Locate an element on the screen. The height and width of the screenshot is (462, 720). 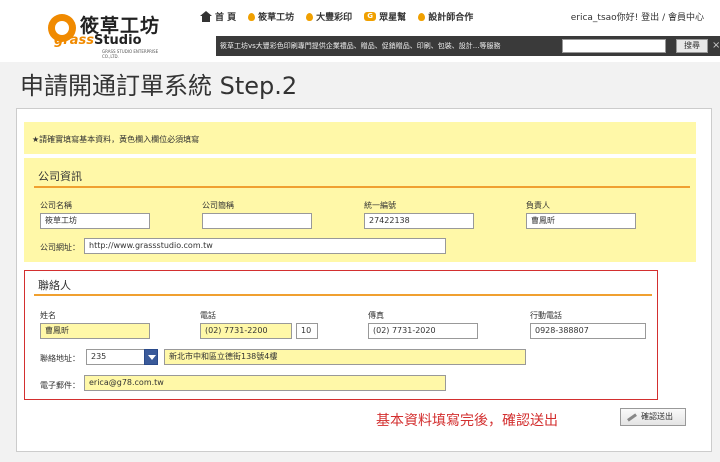
logout-link: 登出 is located at coordinates (650, 18).